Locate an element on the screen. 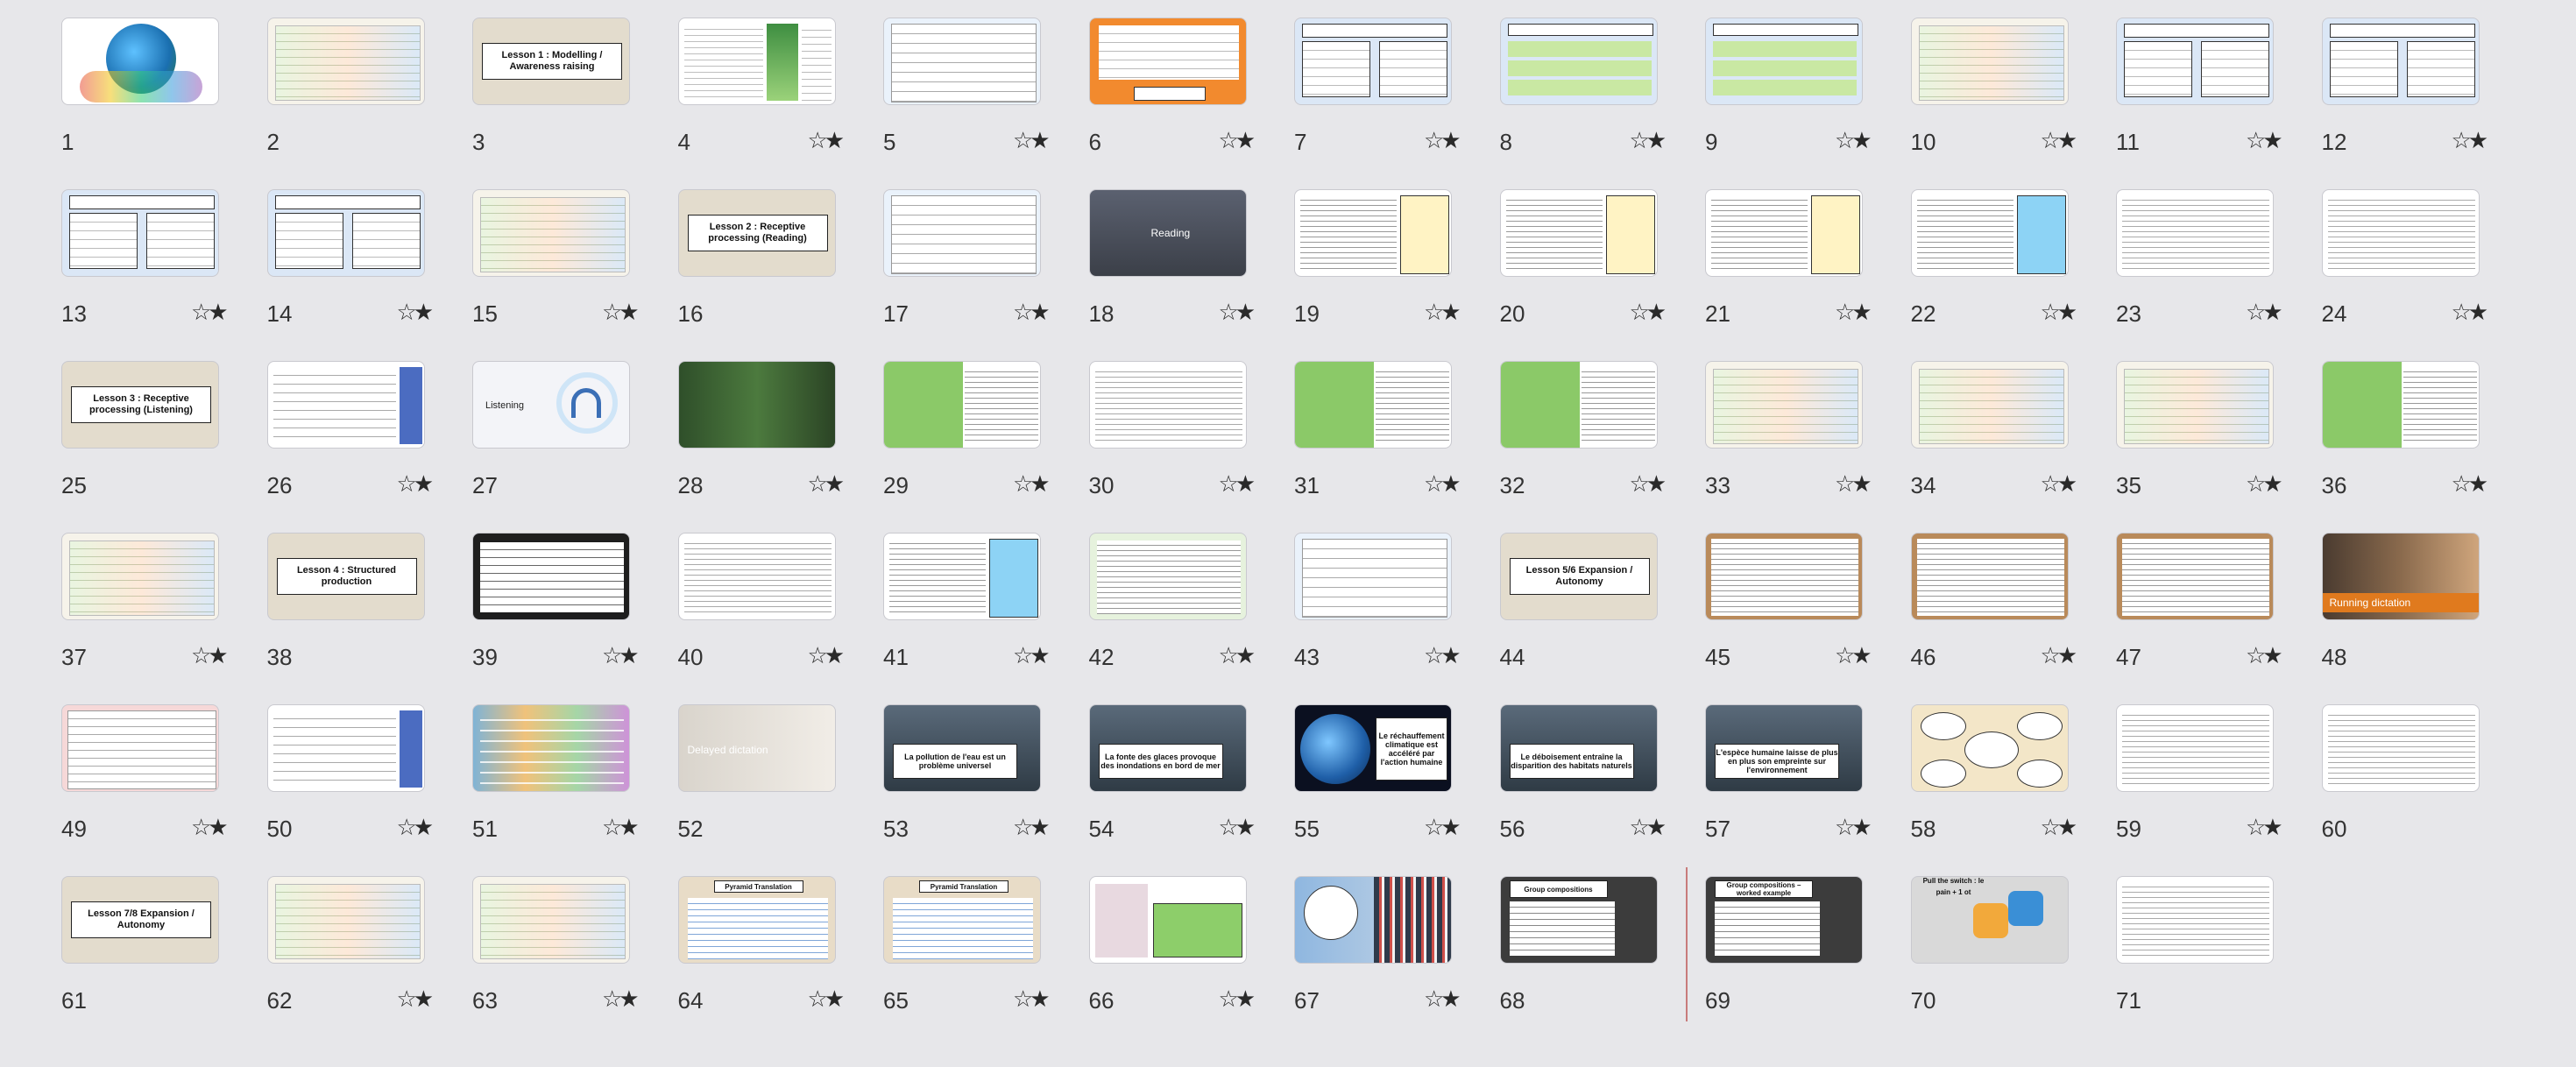 This screenshot has width=2576, height=1067. slide-thumbnail-48: Running dictation 48 is located at coordinates (2424, 607).